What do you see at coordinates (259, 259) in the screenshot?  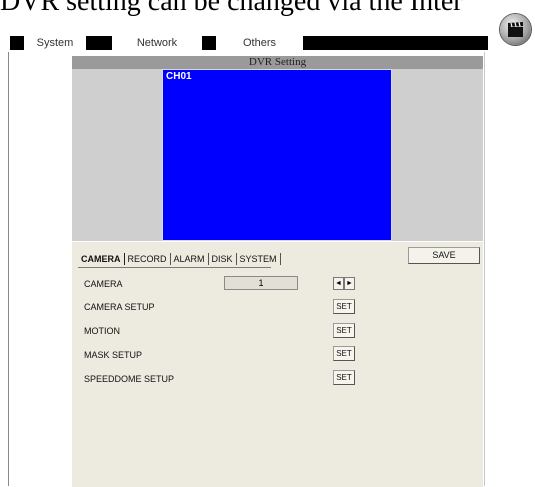 I see `settings-tab-system: SYSTEM` at bounding box center [259, 259].